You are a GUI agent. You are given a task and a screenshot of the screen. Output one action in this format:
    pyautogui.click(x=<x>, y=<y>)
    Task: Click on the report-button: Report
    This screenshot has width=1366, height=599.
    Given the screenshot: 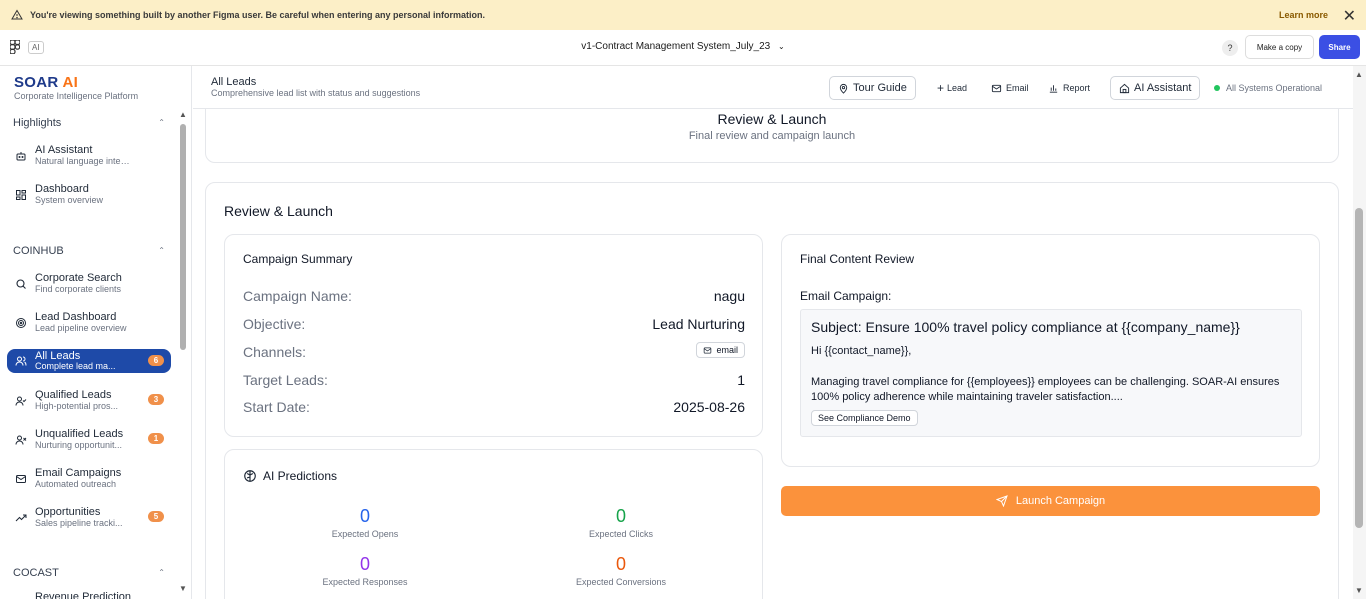 What is the action you would take?
    pyautogui.click(x=1069, y=88)
    